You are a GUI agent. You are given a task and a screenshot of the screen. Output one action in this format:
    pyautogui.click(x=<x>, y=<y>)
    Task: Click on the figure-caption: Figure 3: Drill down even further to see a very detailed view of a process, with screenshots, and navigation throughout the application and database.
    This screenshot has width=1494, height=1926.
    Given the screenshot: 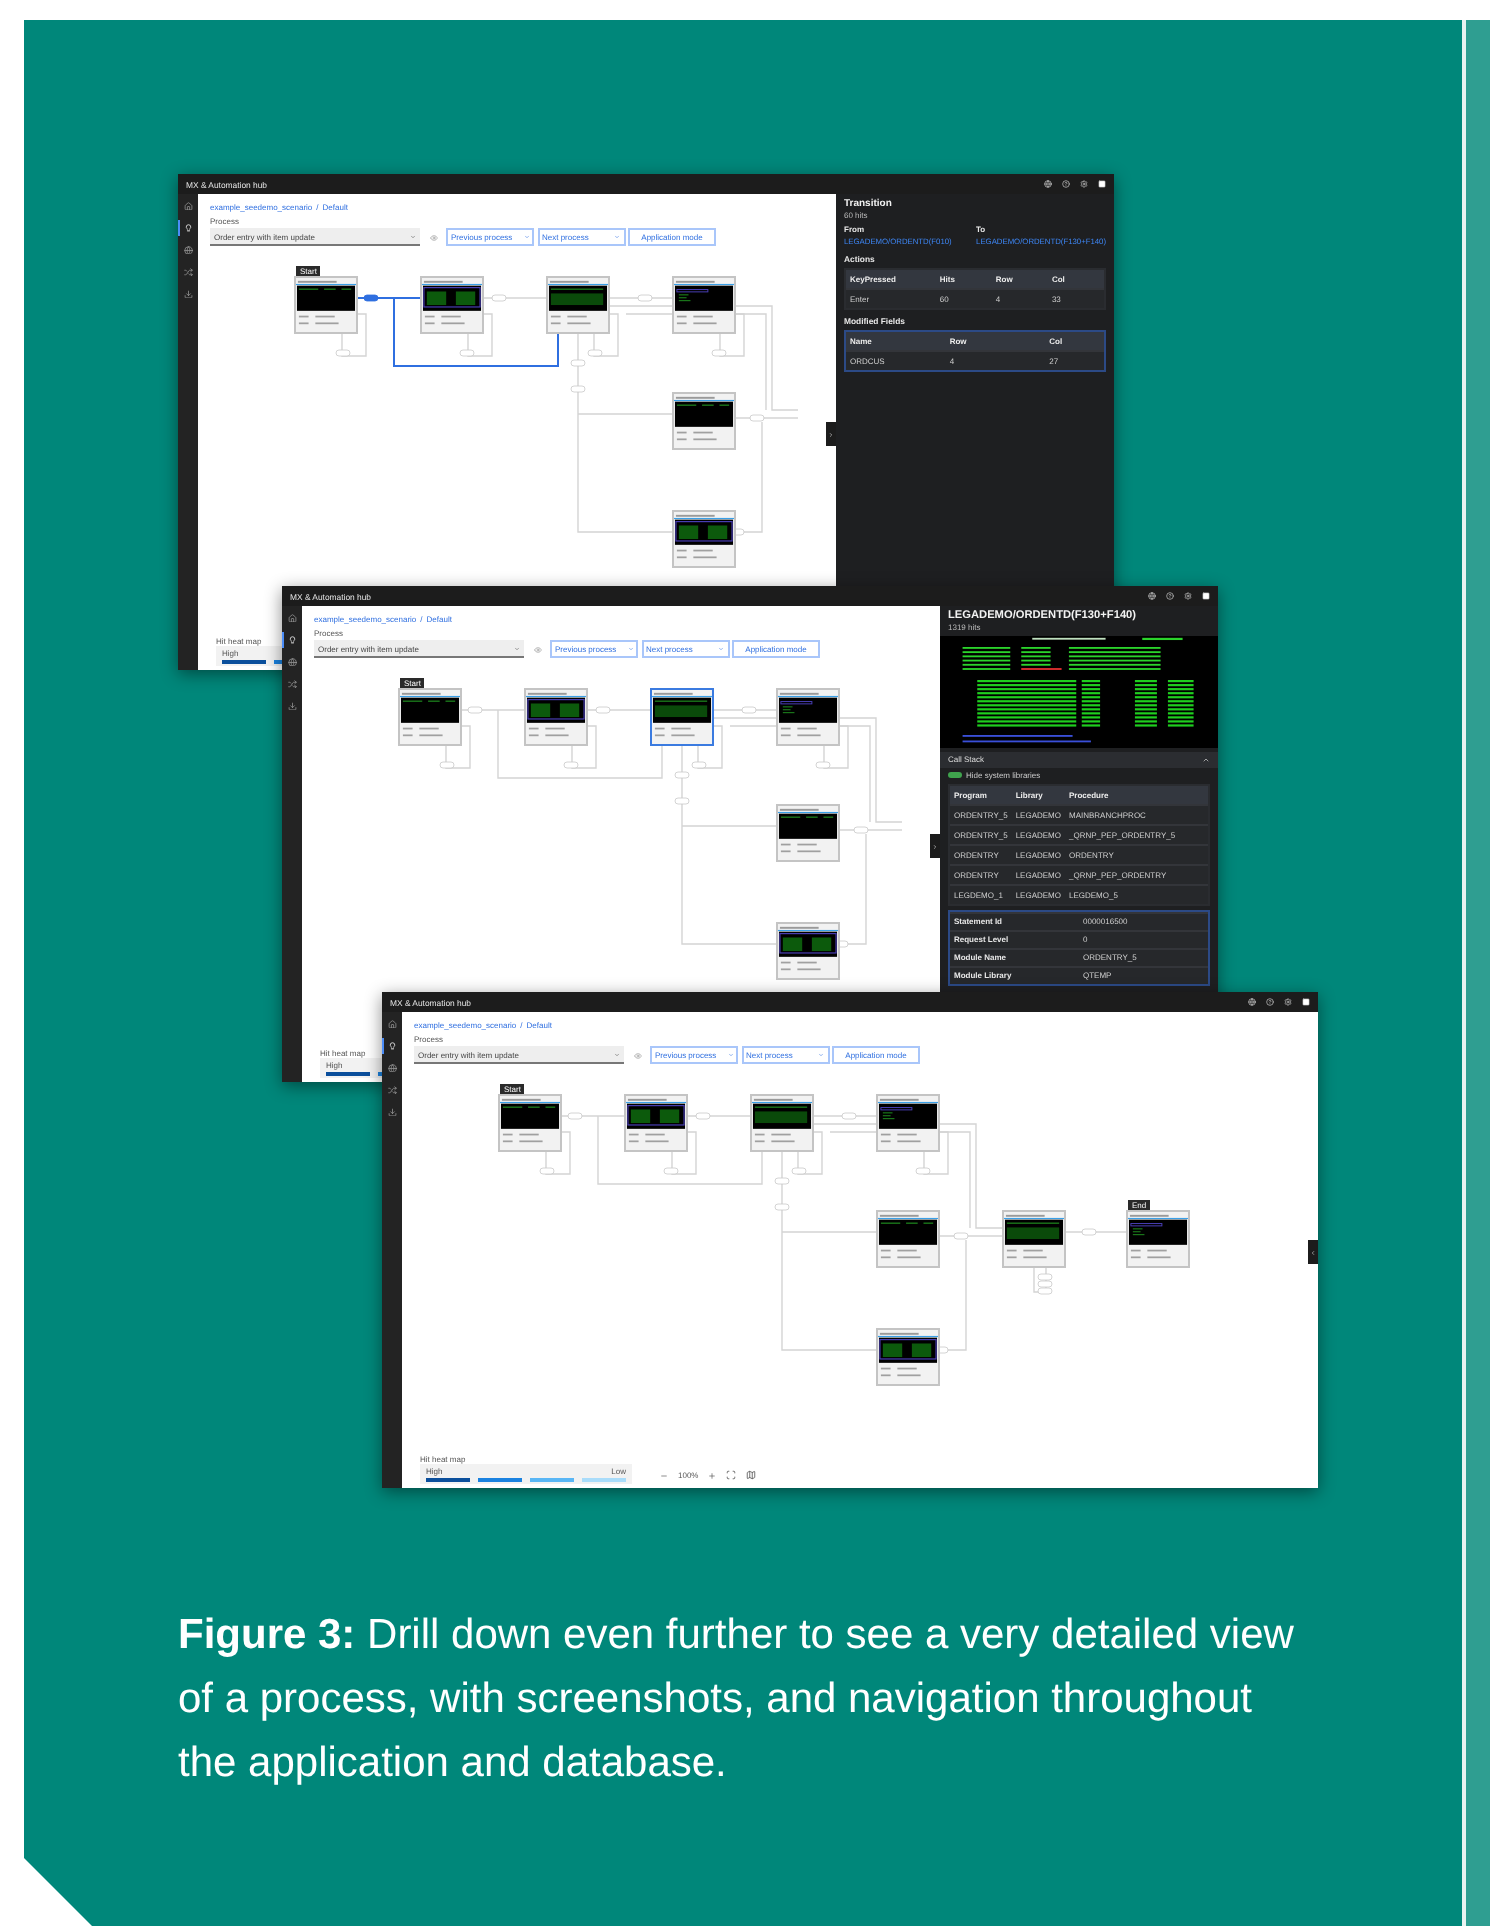 What is the action you would take?
    pyautogui.click(x=737, y=1700)
    